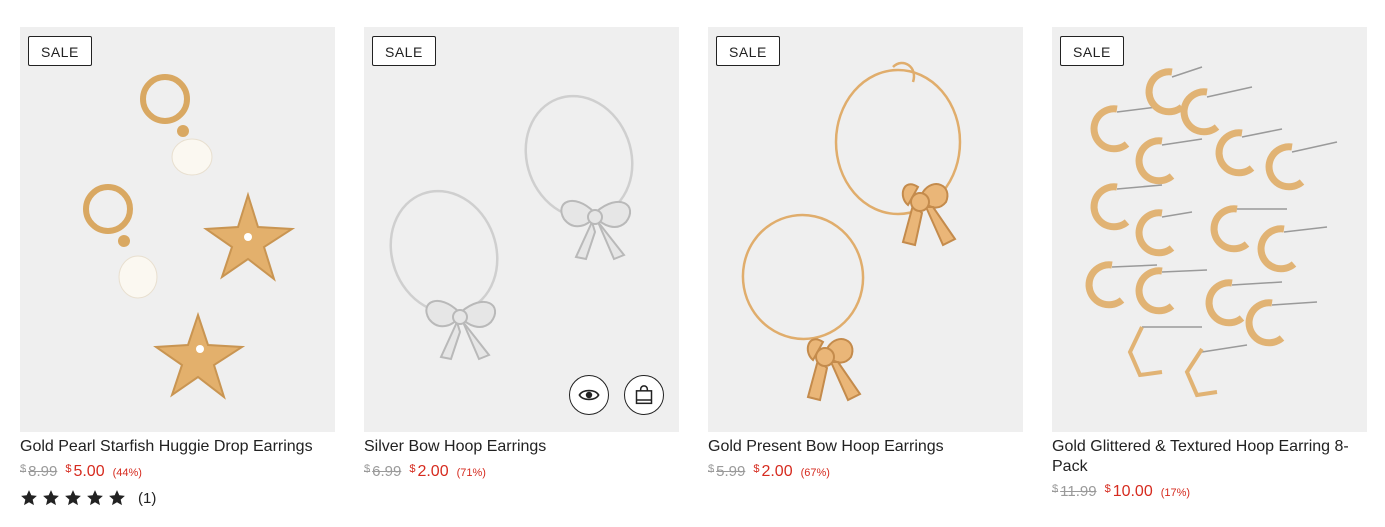  Describe the element at coordinates (815, 473) in the screenshot. I see `discount-percent: (67%)` at that location.